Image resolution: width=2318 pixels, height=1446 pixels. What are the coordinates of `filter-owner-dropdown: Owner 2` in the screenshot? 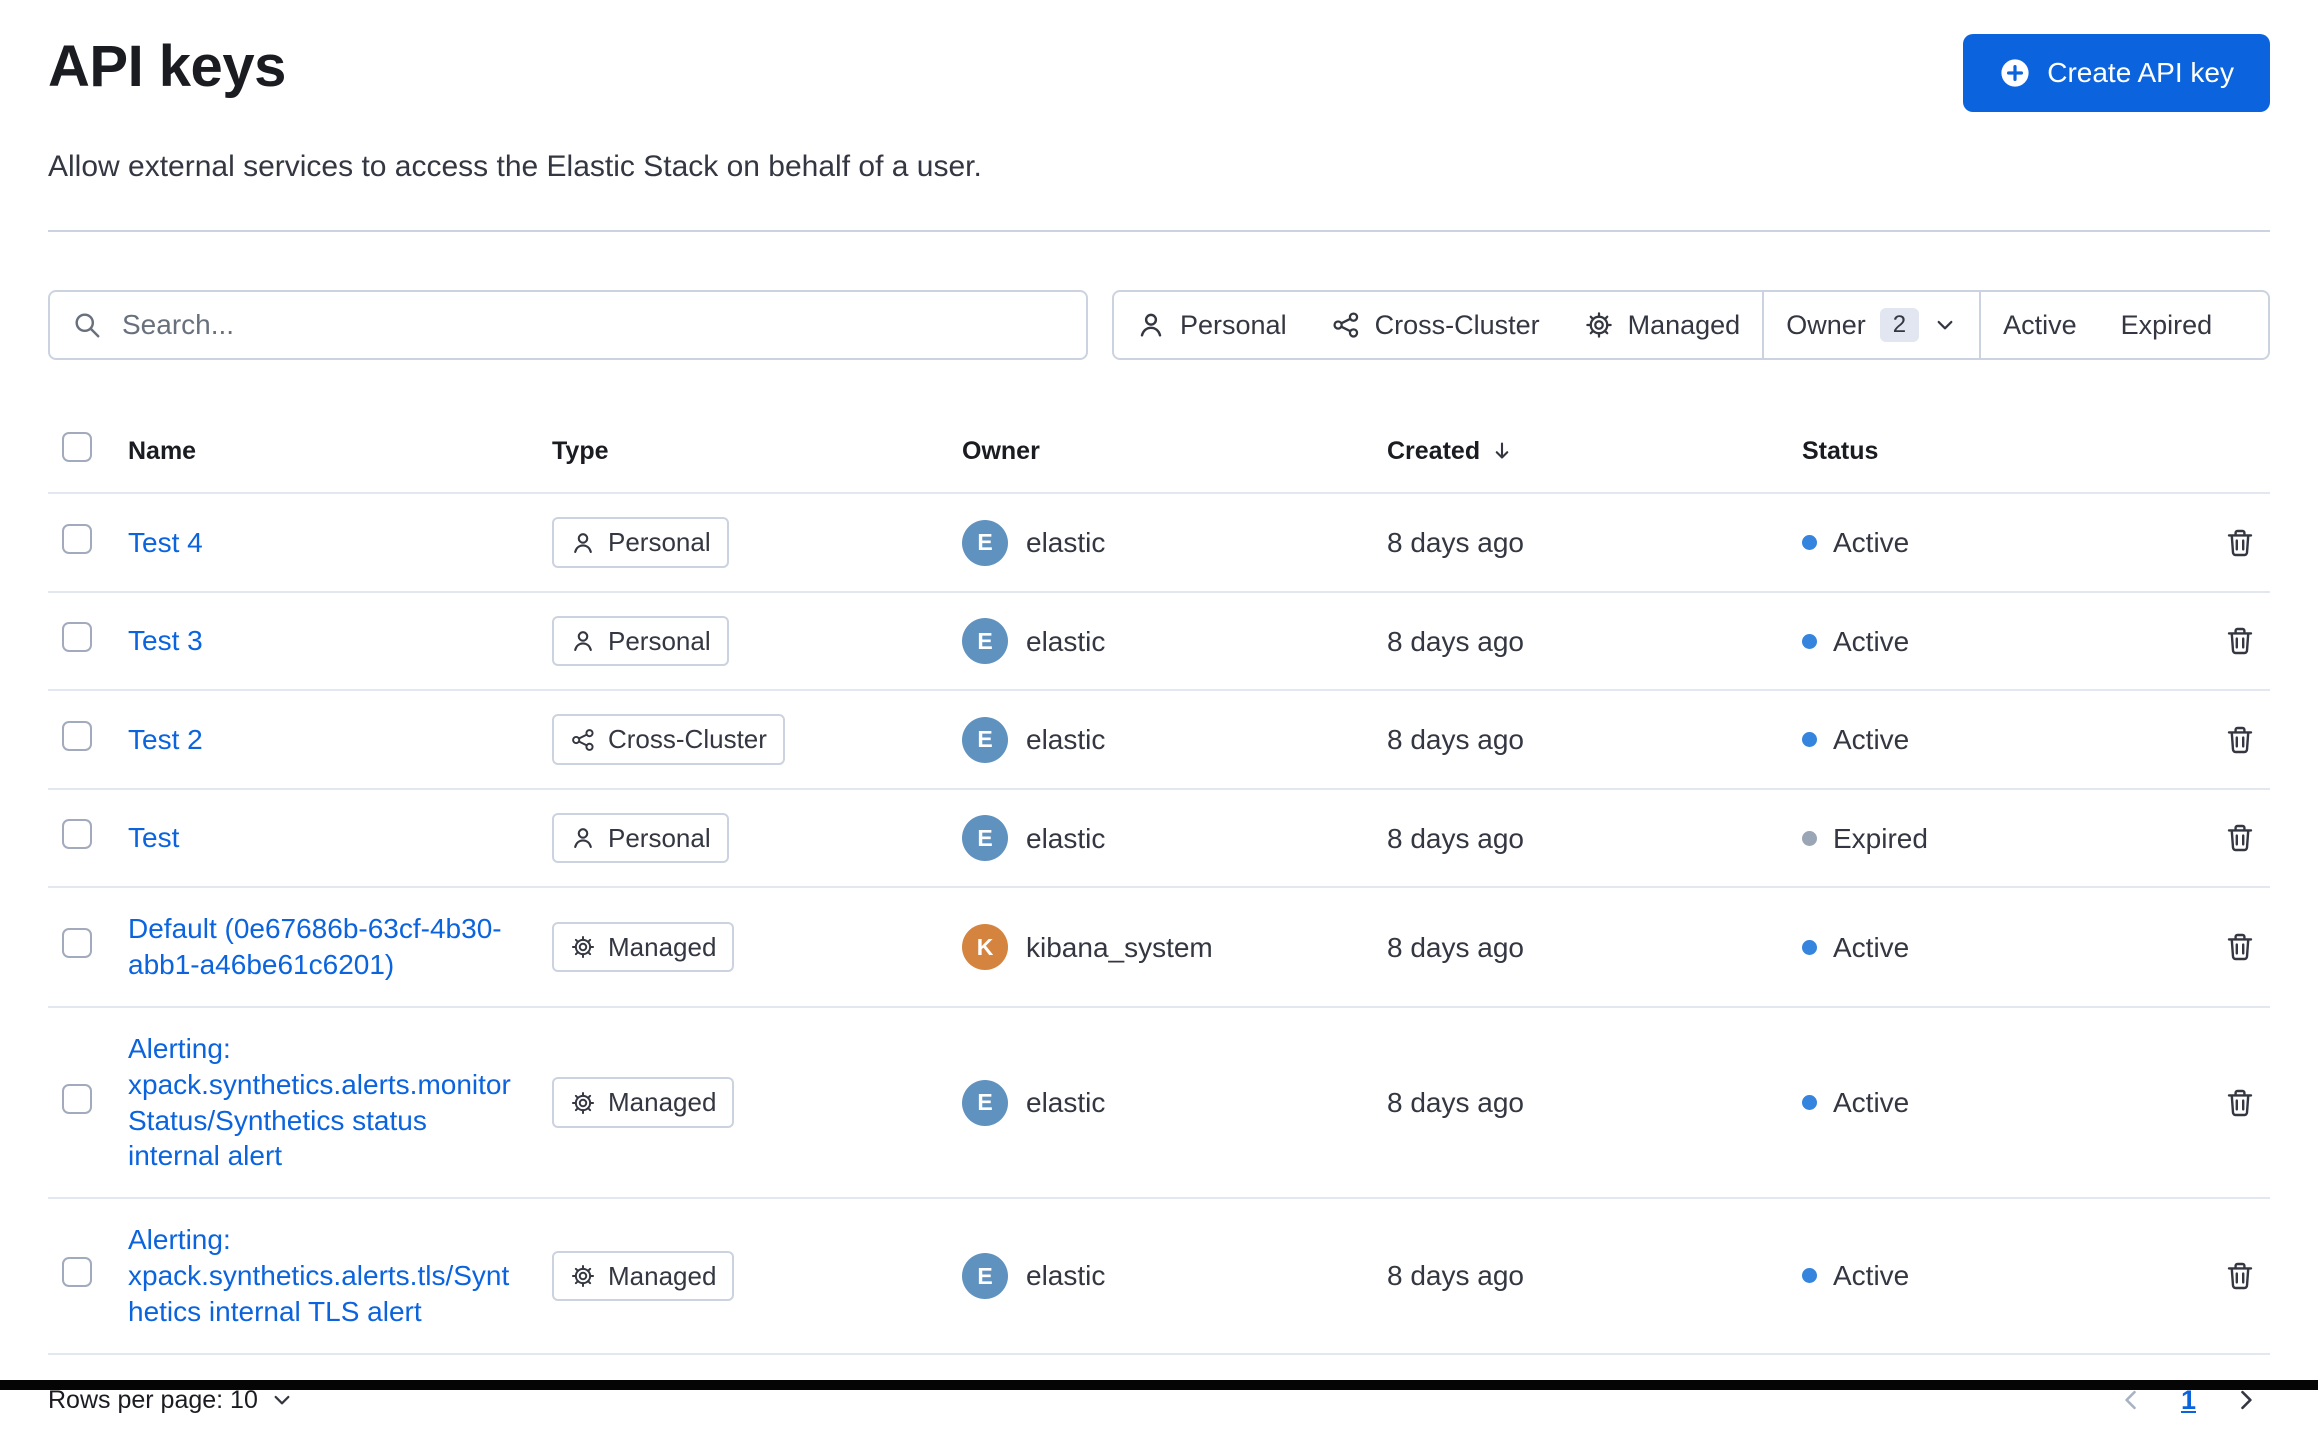 It's located at (1871, 325).